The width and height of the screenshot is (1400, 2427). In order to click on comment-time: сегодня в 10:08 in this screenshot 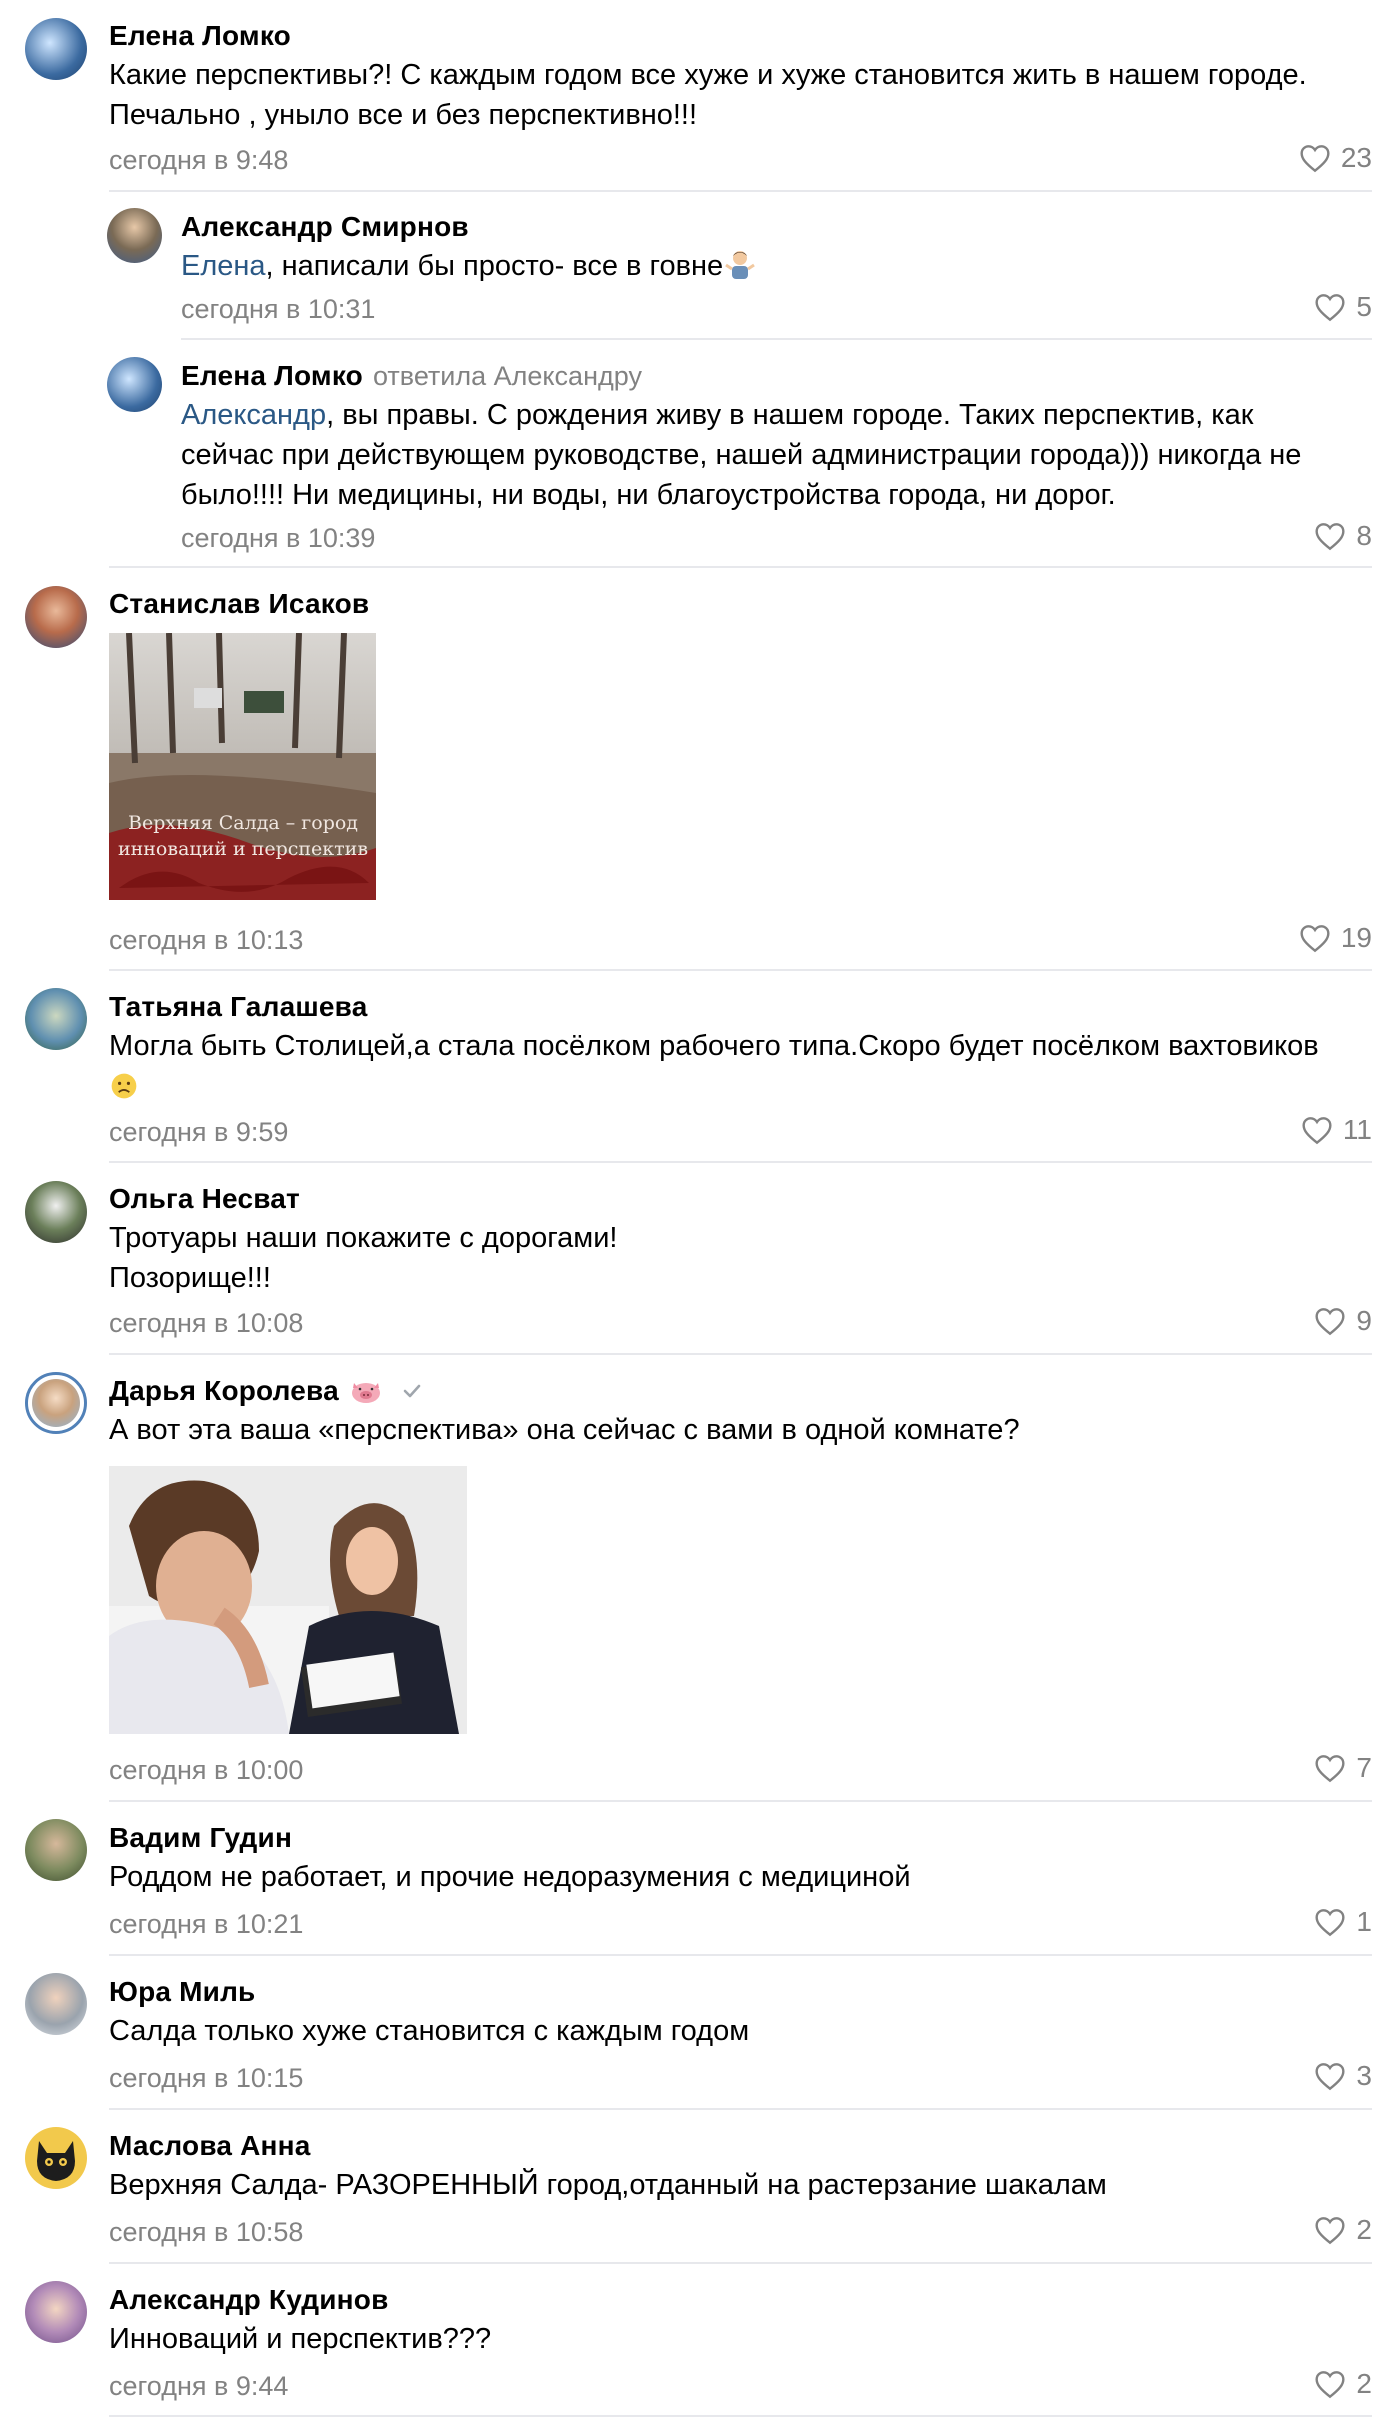, I will do `click(206, 1323)`.